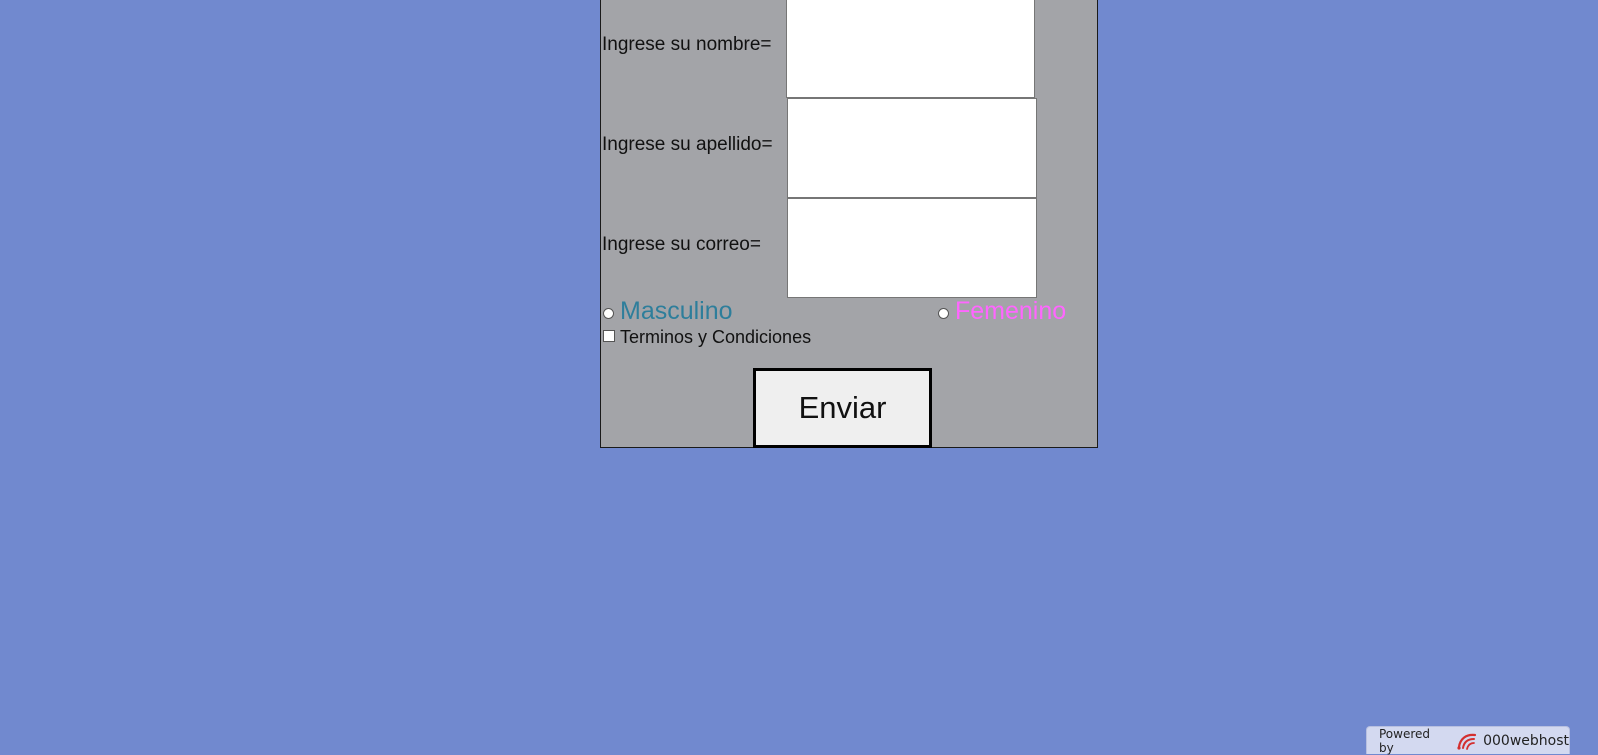 The height and width of the screenshot is (755, 1598). I want to click on femenino-radio, so click(943, 313).